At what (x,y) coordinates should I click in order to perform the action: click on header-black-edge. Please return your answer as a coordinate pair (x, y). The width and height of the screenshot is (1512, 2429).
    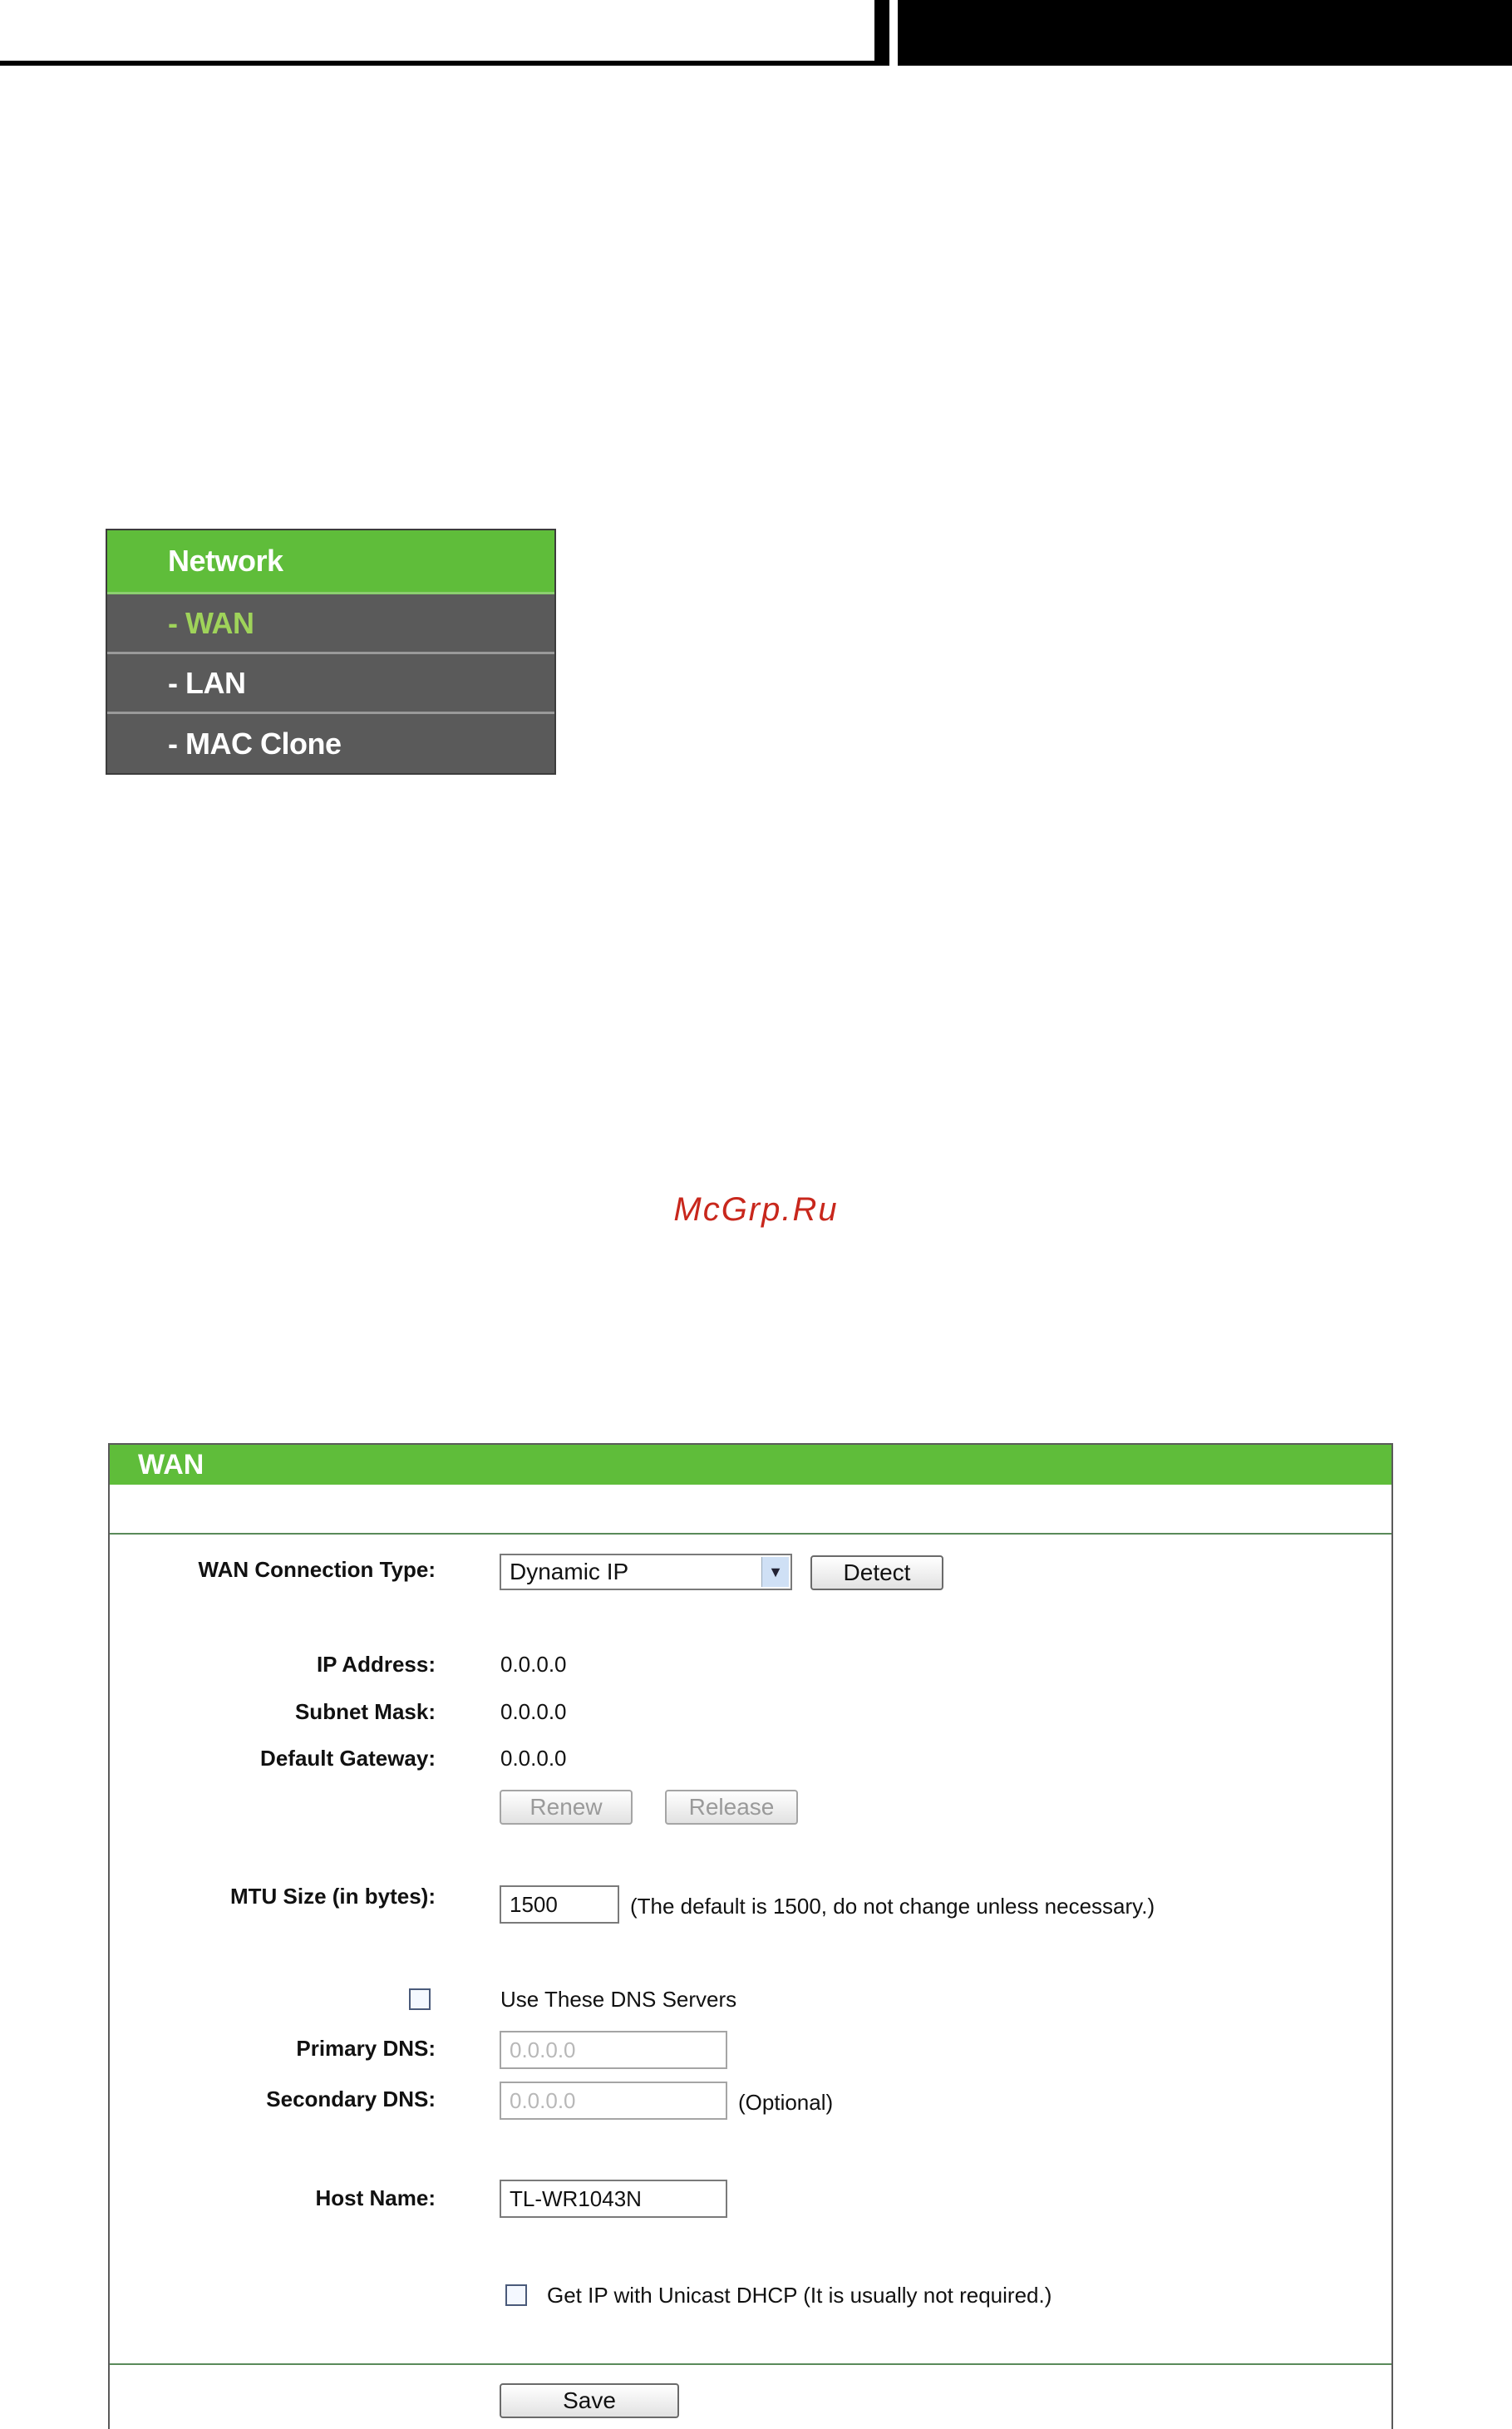
    Looking at the image, I should click on (882, 33).